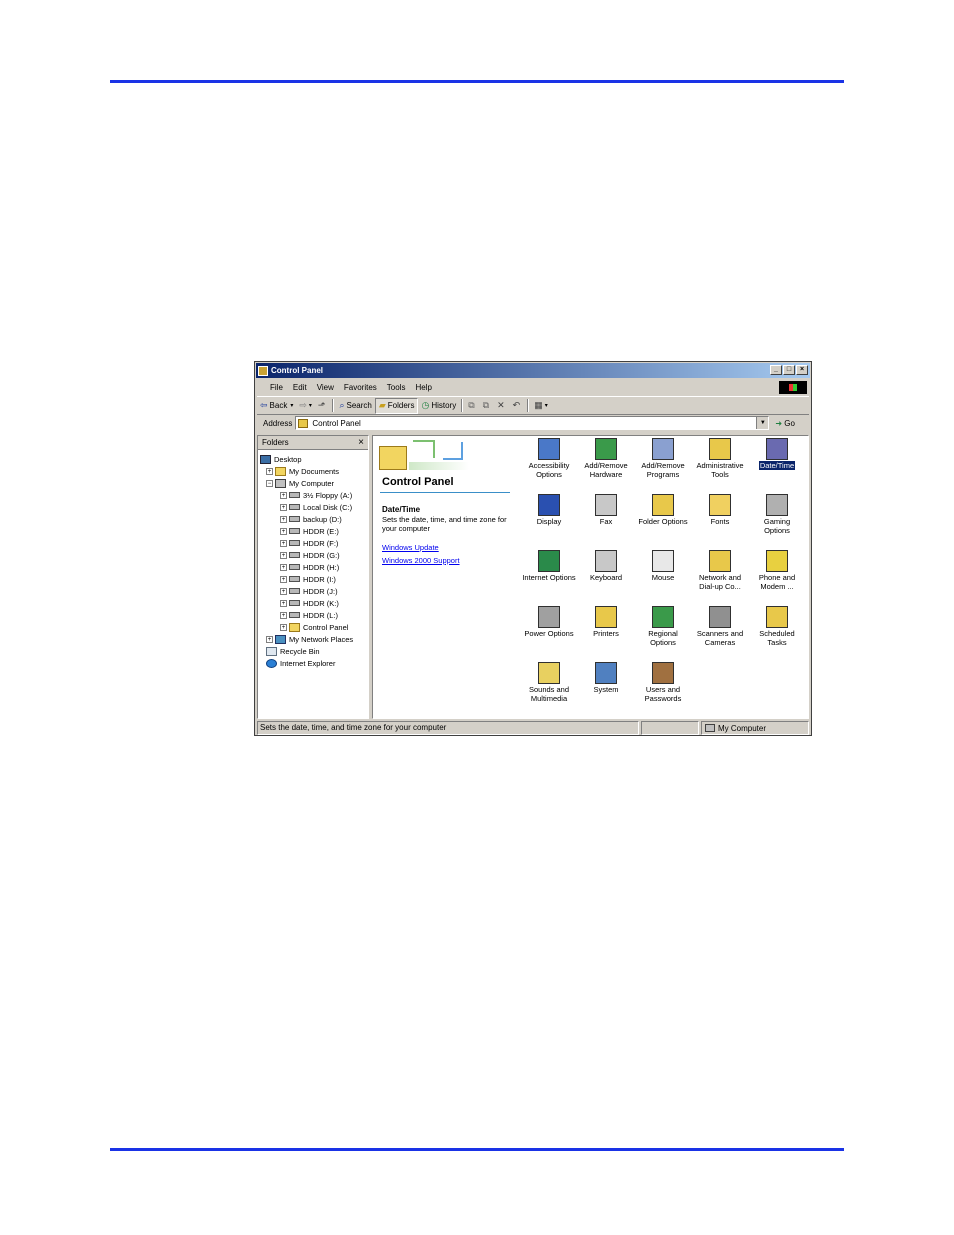  What do you see at coordinates (549, 505) in the screenshot?
I see `display-icon` at bounding box center [549, 505].